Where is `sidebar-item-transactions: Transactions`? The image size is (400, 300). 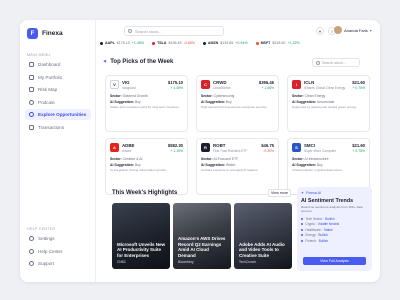 sidebar-item-transactions: Transactions is located at coordinates (58, 127).